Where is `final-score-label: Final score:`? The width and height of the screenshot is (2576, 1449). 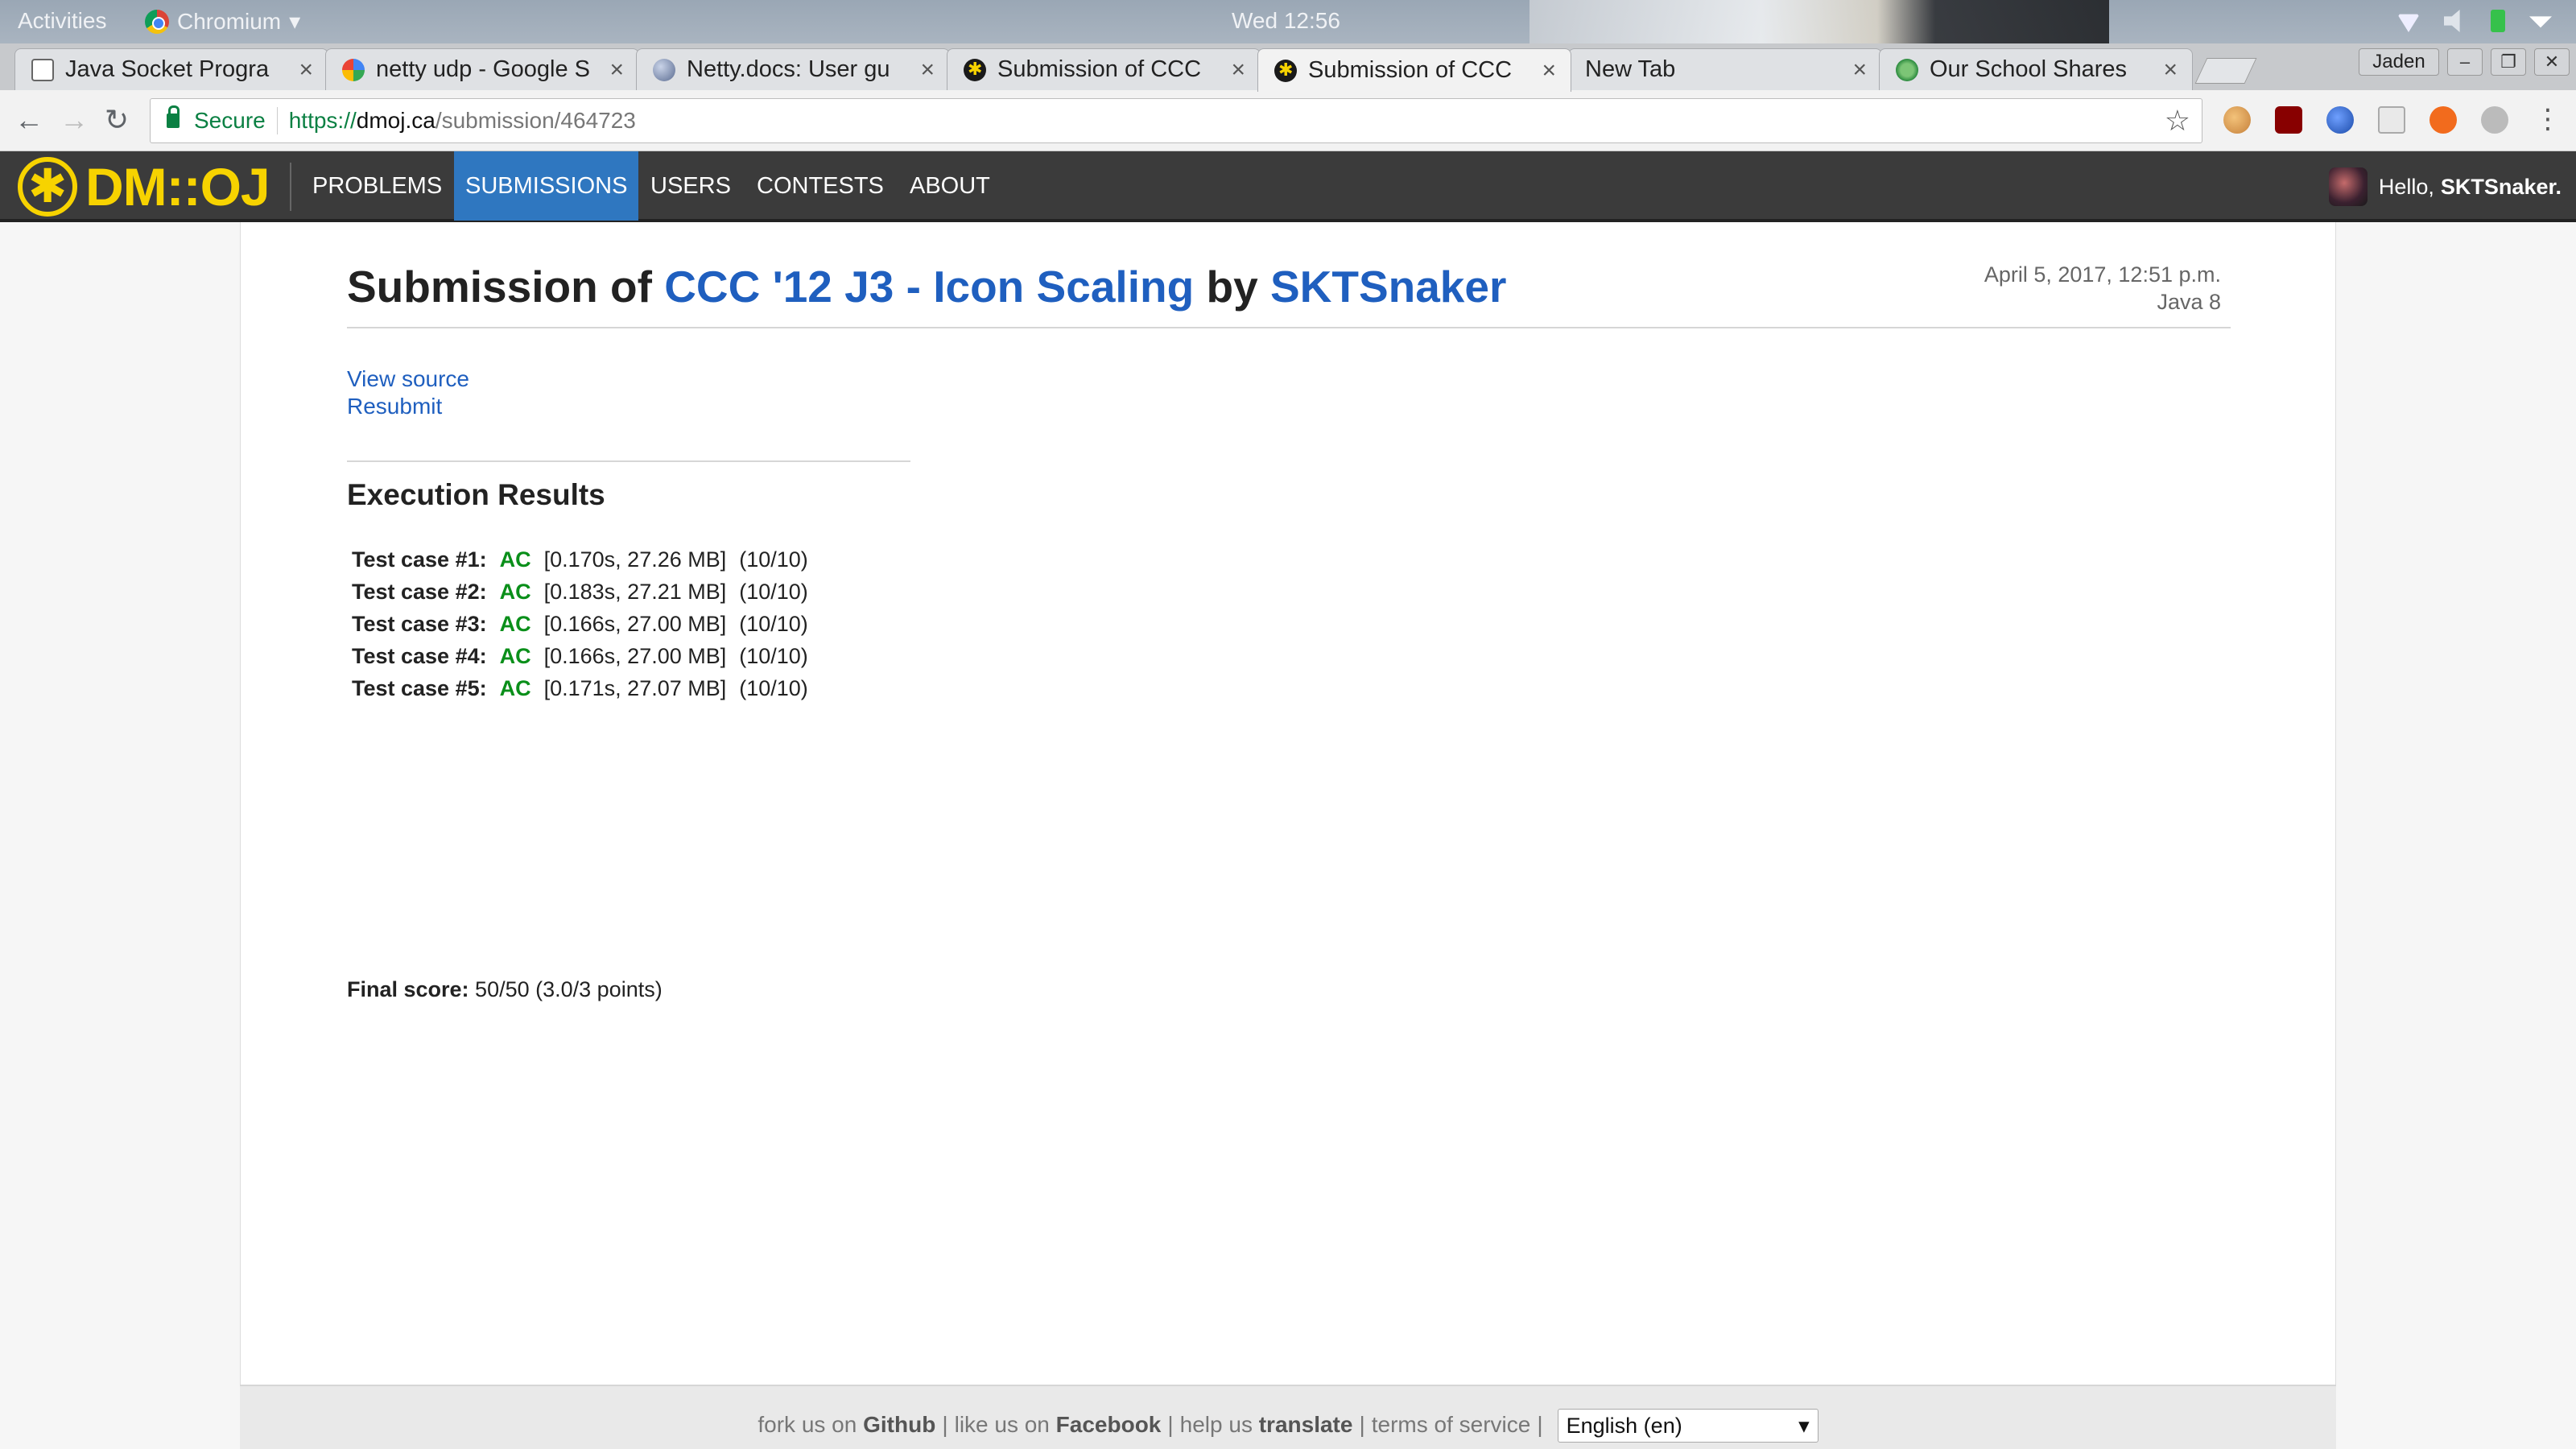 final-score-label: Final score: is located at coordinates (408, 989).